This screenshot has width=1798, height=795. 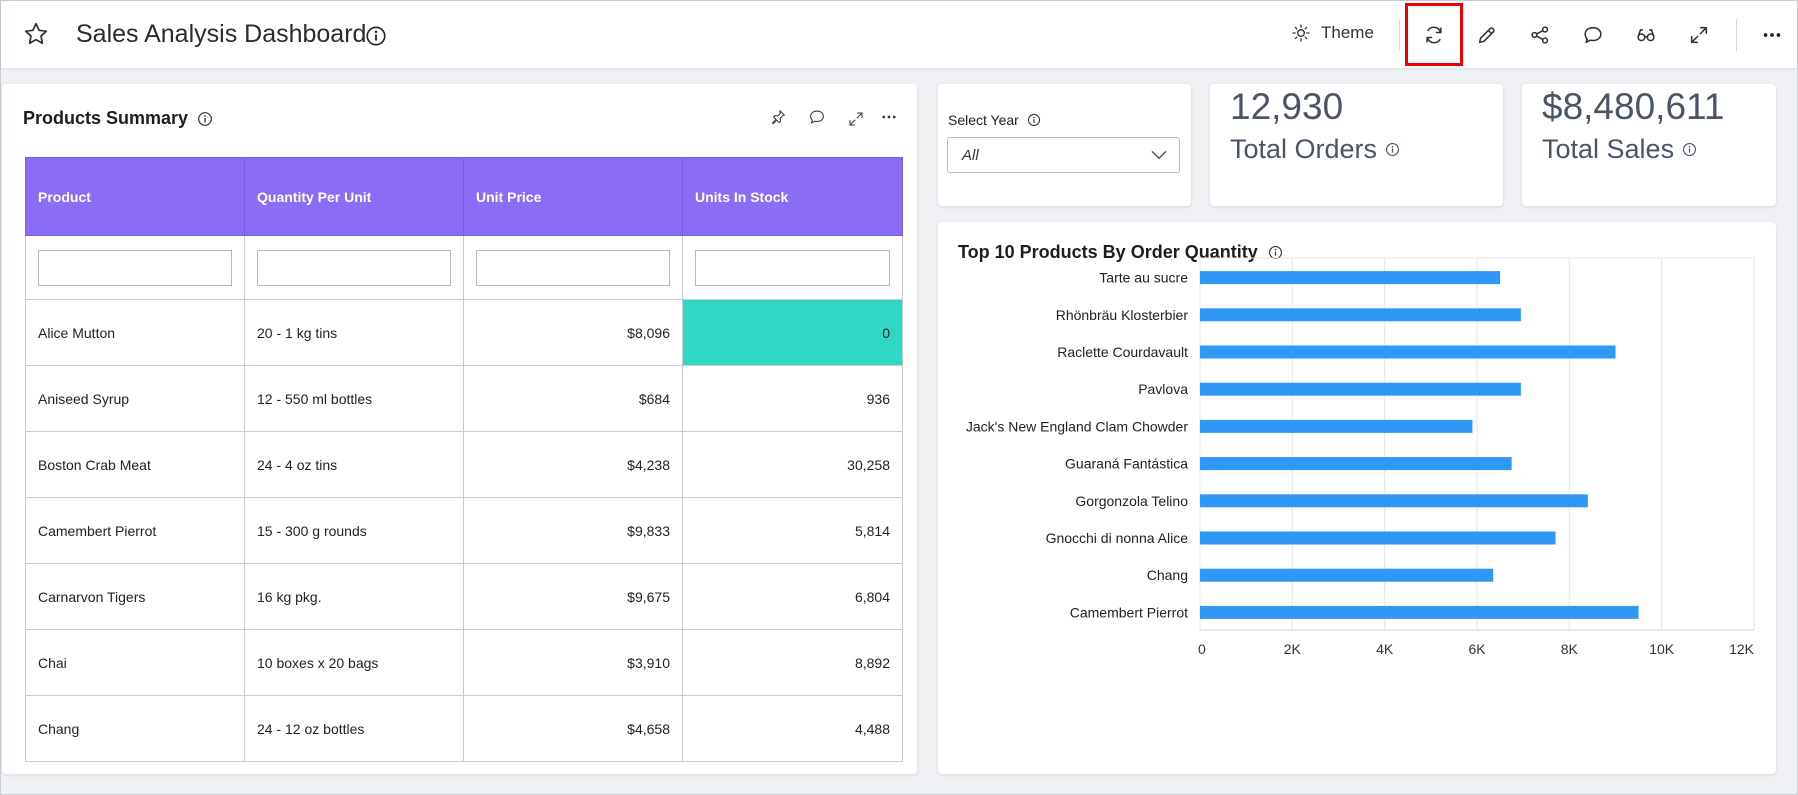 What do you see at coordinates (1385, 649) in the screenshot?
I see `chart-x-tick-label: 4K` at bounding box center [1385, 649].